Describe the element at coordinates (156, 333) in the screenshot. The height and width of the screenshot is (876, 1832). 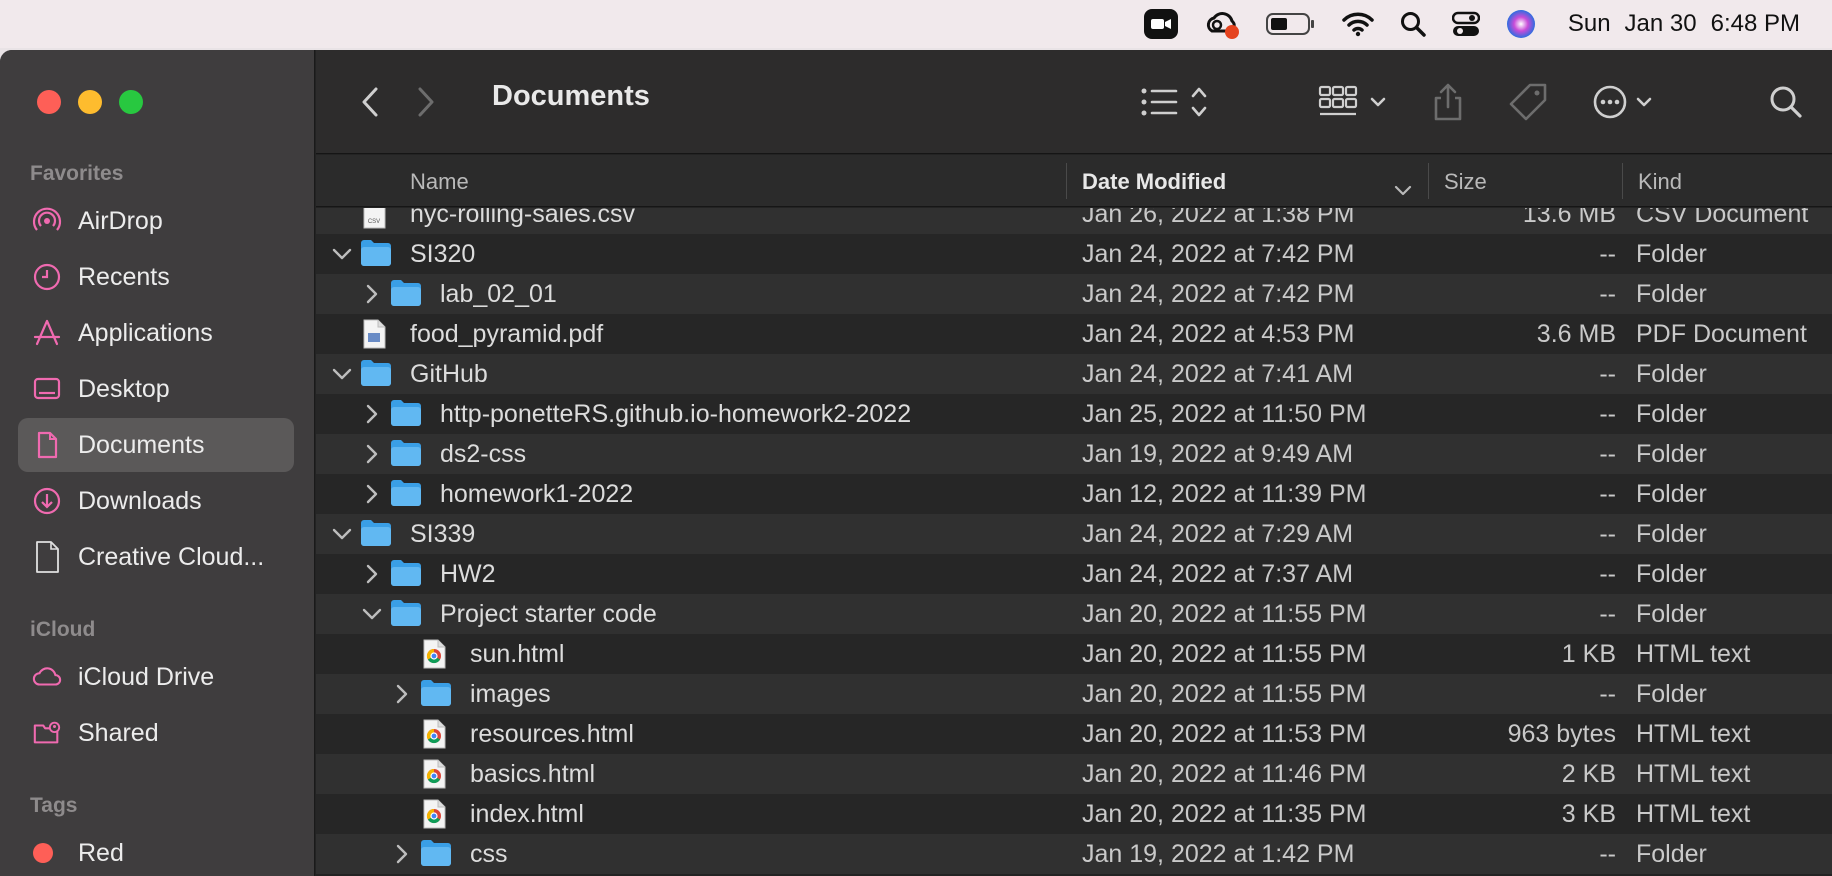
I see `sidebar-item-applications: Applications` at that location.